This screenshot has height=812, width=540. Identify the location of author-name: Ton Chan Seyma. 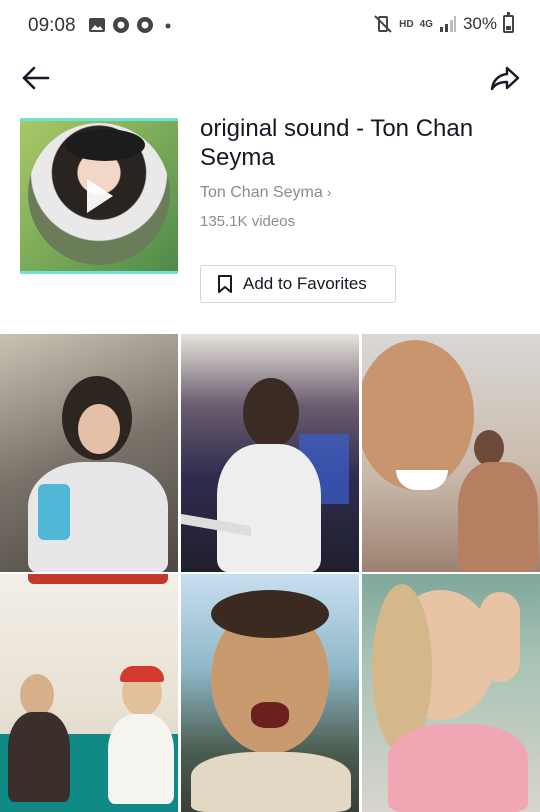
(261, 192).